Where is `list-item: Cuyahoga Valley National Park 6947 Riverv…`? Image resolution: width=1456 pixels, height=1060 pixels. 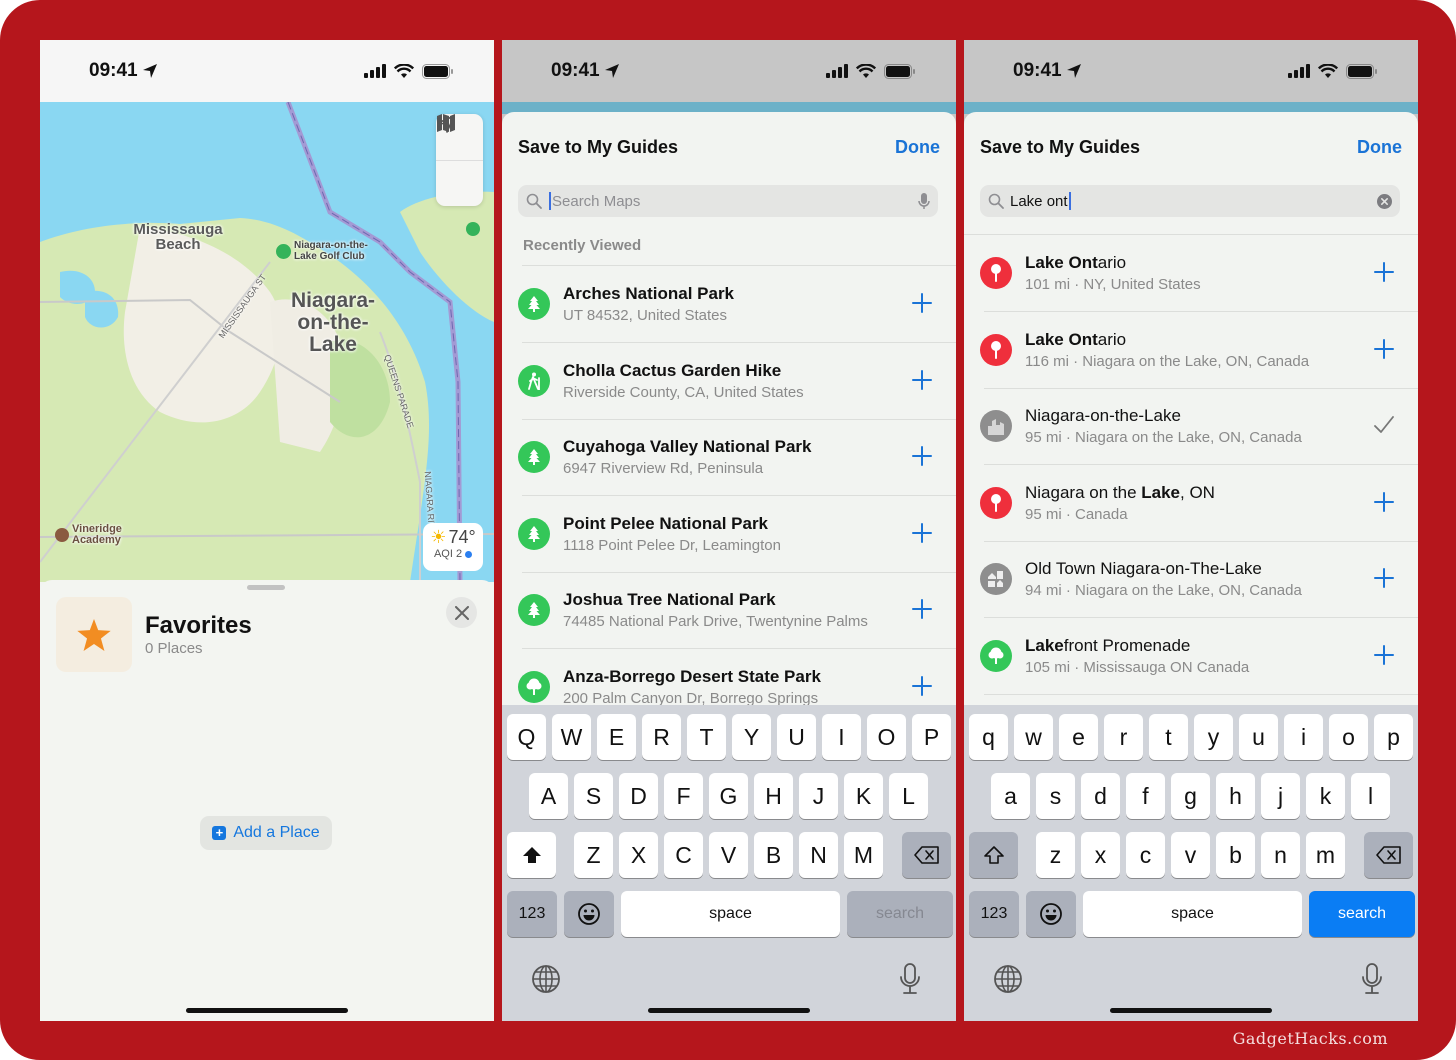
list-item: Cuyahoga Valley National Park 6947 Riverv… is located at coordinates (729, 457).